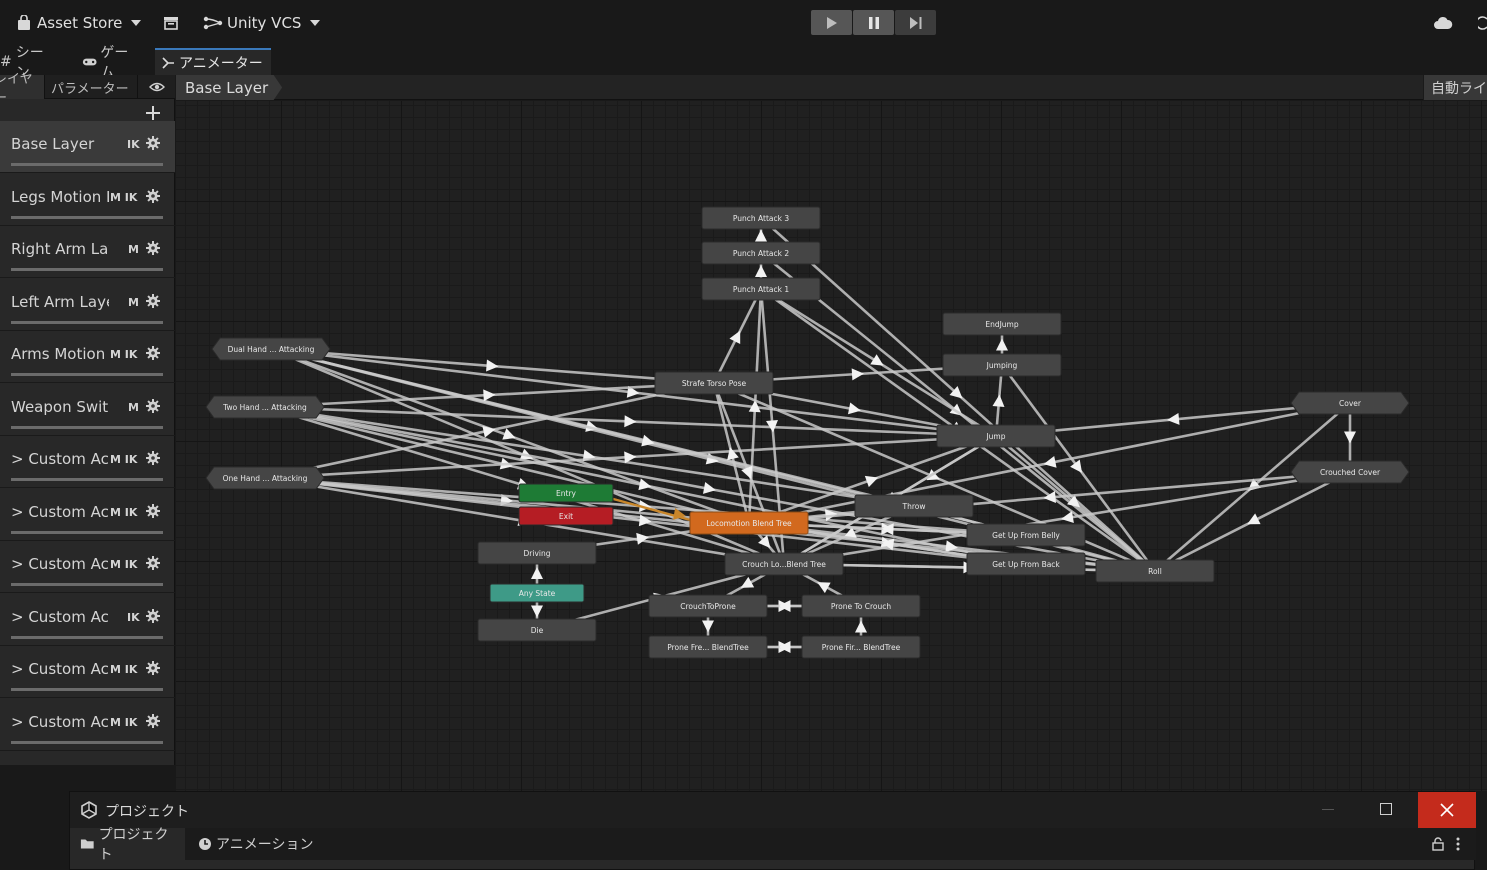 Image resolution: width=1487 pixels, height=870 pixels. I want to click on tab-project: プロジェクト, so click(127, 845).